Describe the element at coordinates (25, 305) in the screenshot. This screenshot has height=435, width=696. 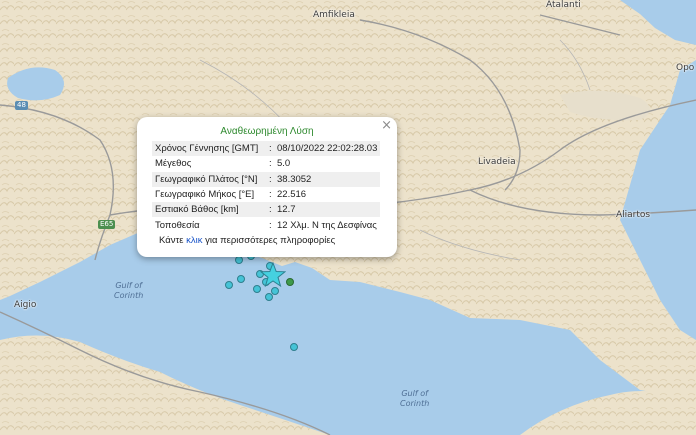
I see `place-label-aigio: Aigio` at that location.